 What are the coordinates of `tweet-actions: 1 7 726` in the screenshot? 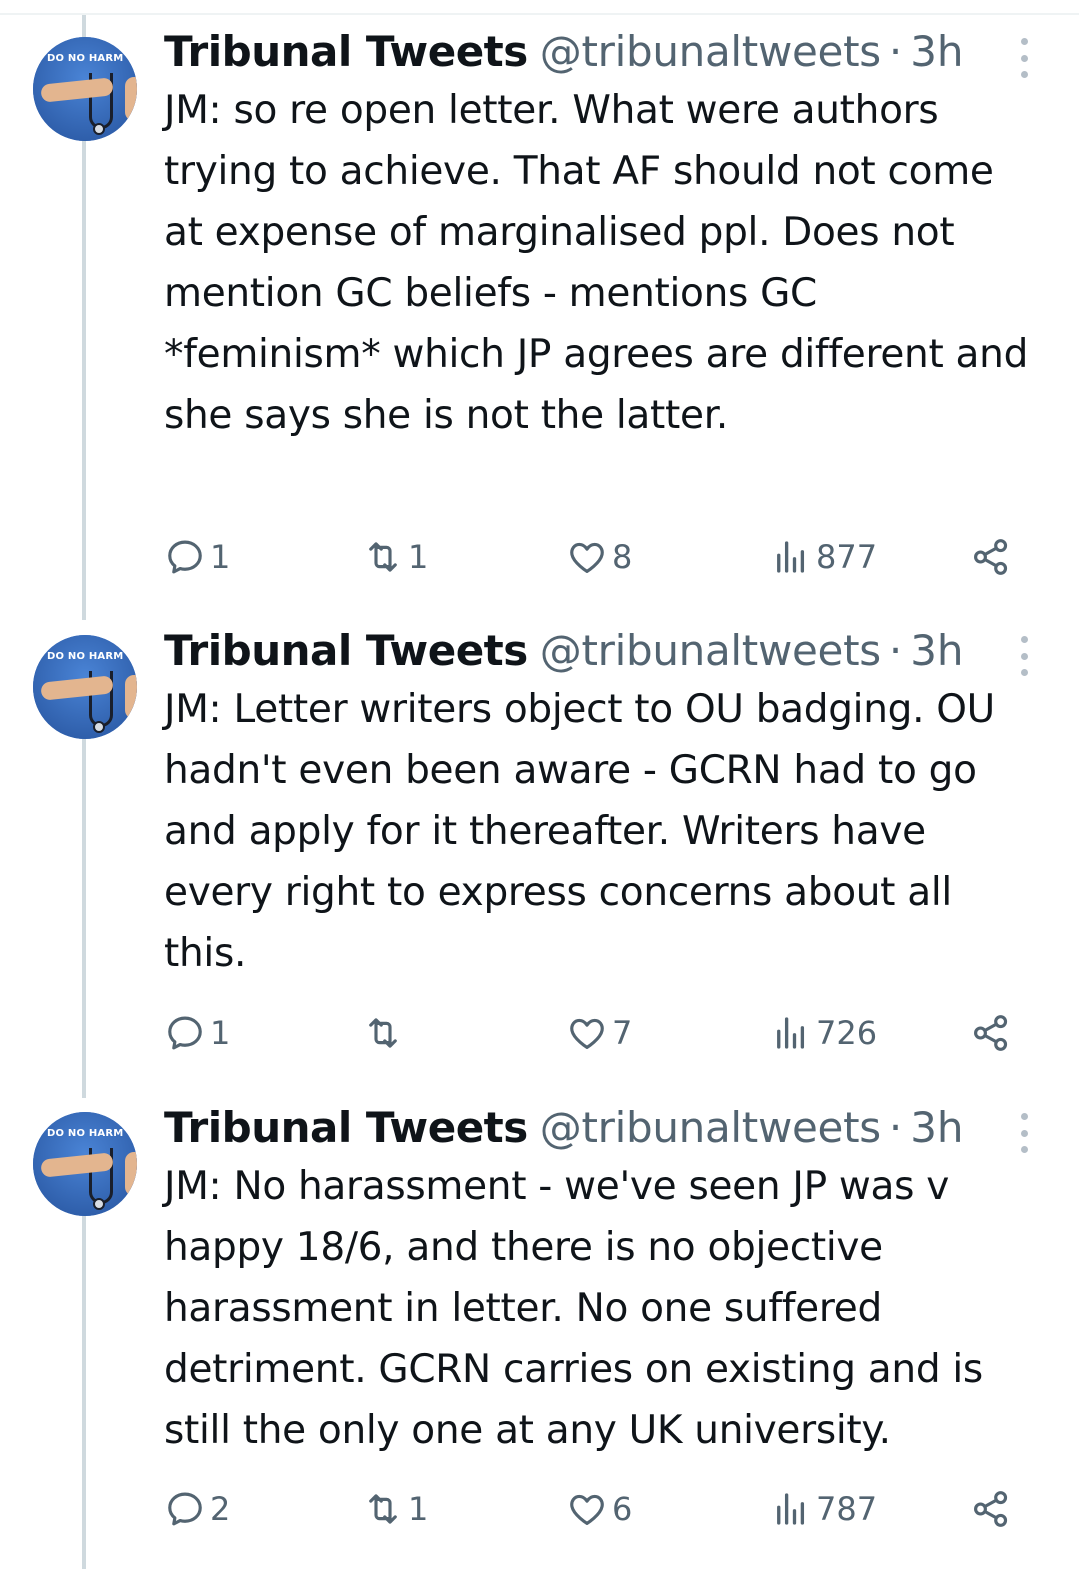 It's located at (594, 1033).